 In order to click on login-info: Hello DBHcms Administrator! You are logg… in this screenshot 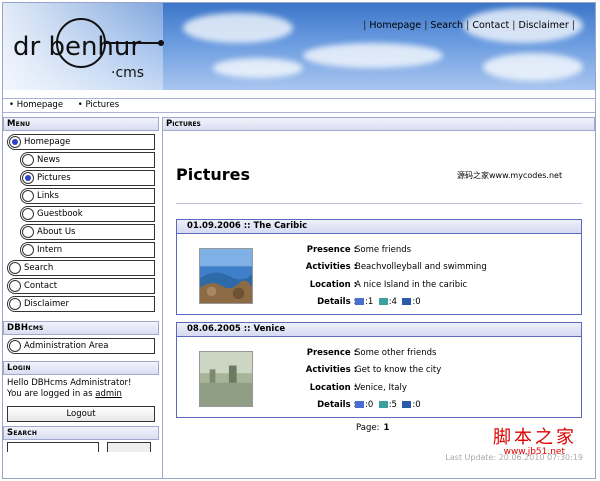, I will do `click(69, 388)`.